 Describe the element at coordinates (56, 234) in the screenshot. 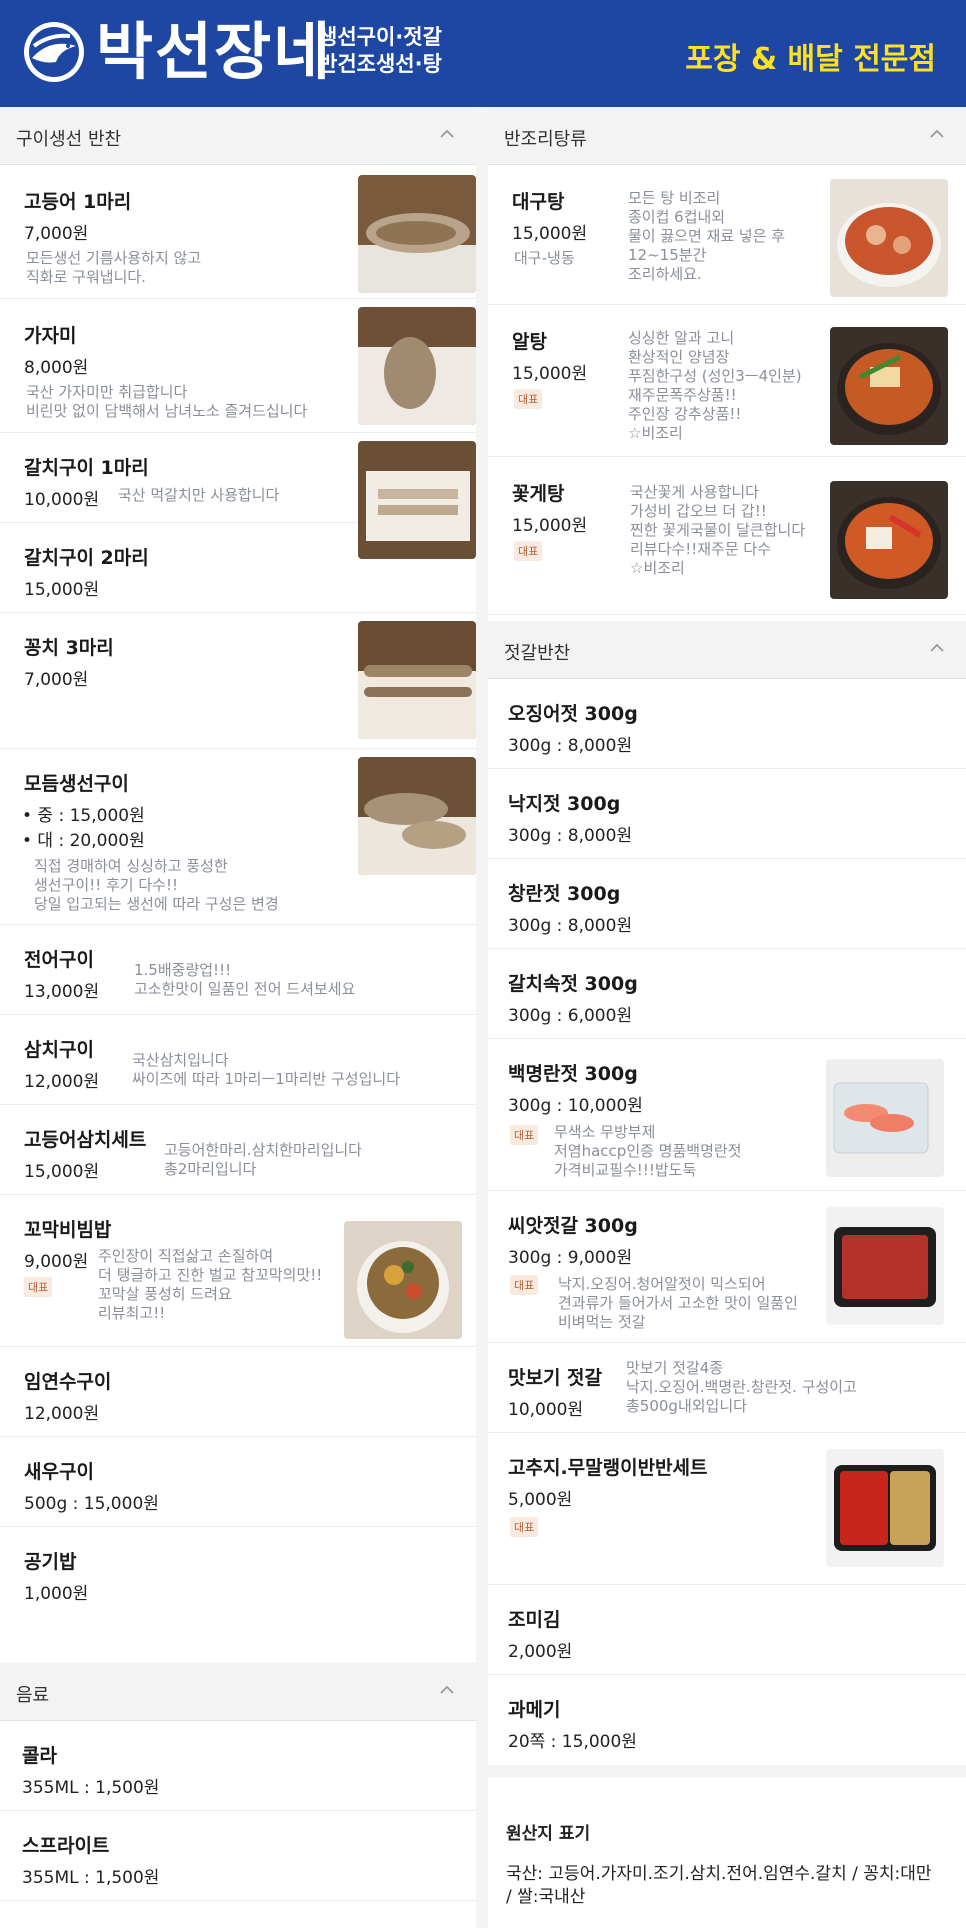

I see `item-price: 7,000원` at that location.